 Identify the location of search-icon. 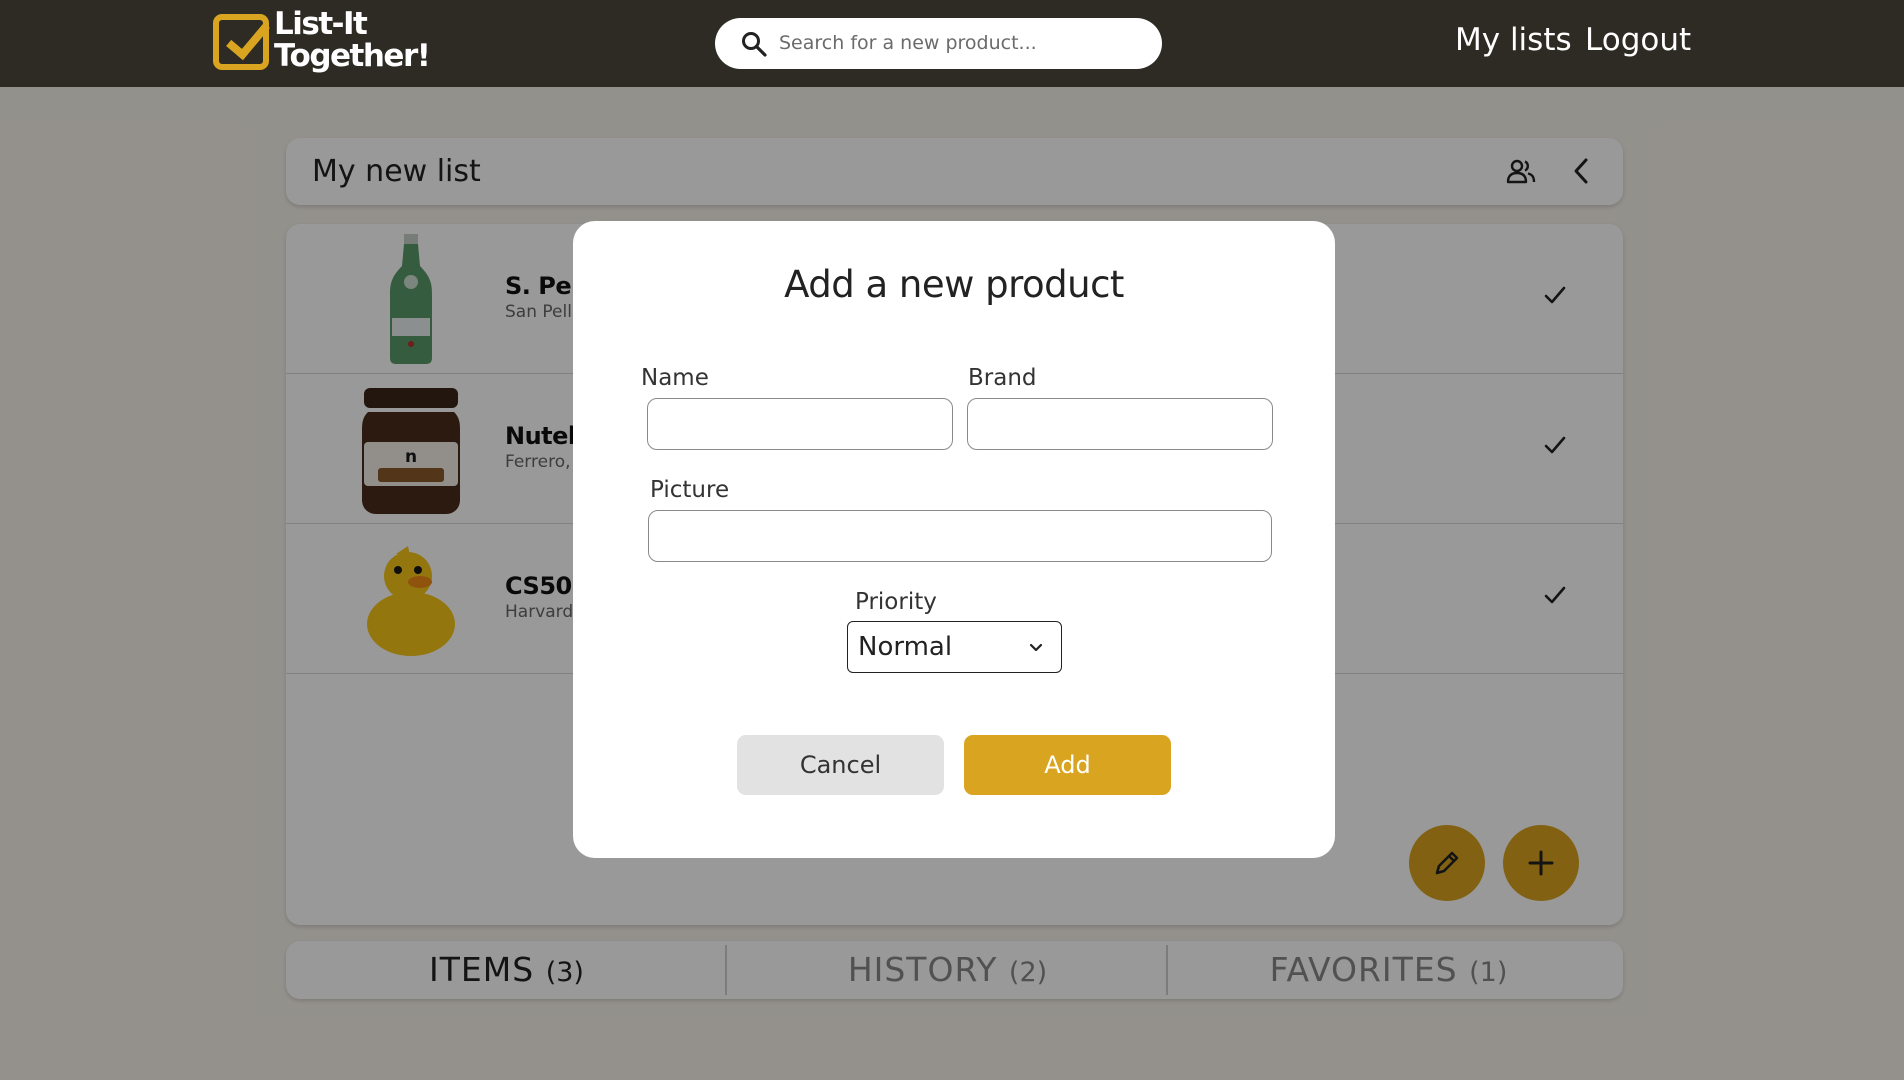
(754, 44).